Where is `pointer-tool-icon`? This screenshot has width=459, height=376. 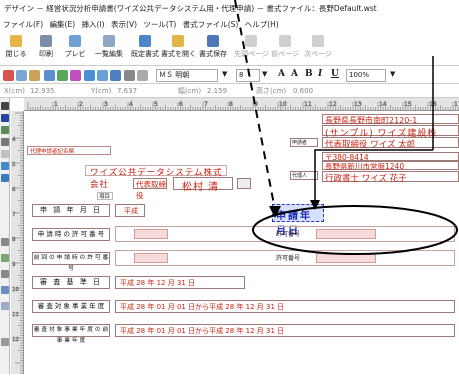
pointer-tool-icon is located at coordinates (5, 106).